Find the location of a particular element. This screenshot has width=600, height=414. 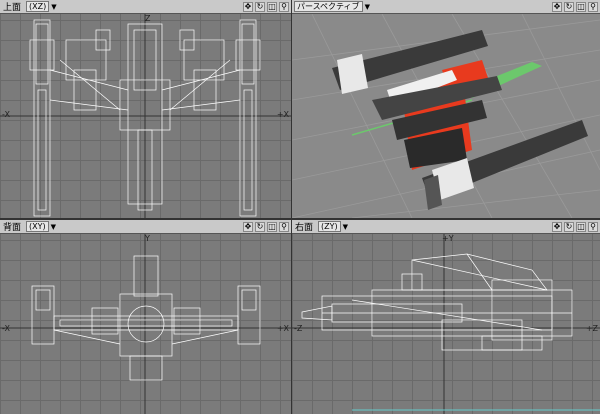

view-mode-dropdown: (XZ) is located at coordinates (38, 6).